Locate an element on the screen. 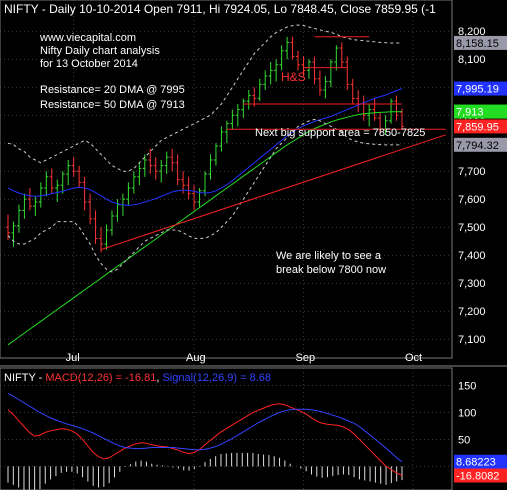 The image size is (507, 490). resistance-50dma-text: Resistance= 50 DMA @ 7913 is located at coordinates (112, 105).